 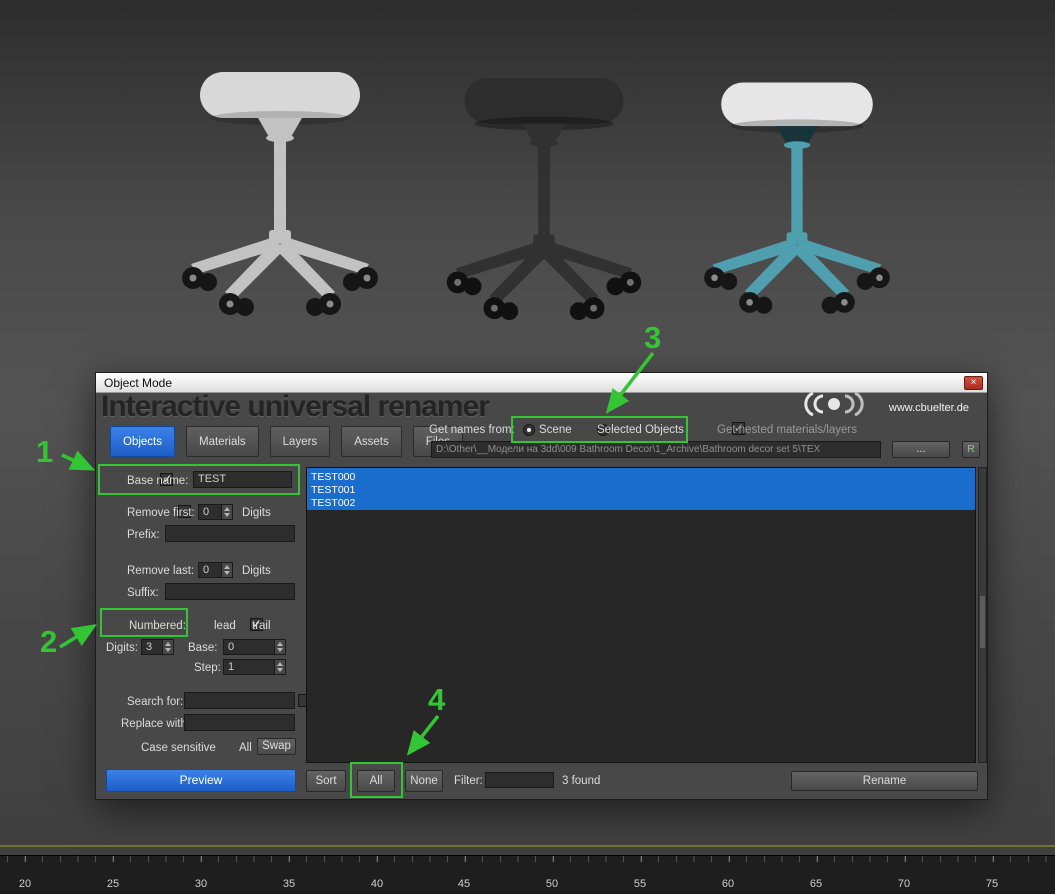 What do you see at coordinates (143, 593) in the screenshot?
I see `suffix-label: Suffix:` at bounding box center [143, 593].